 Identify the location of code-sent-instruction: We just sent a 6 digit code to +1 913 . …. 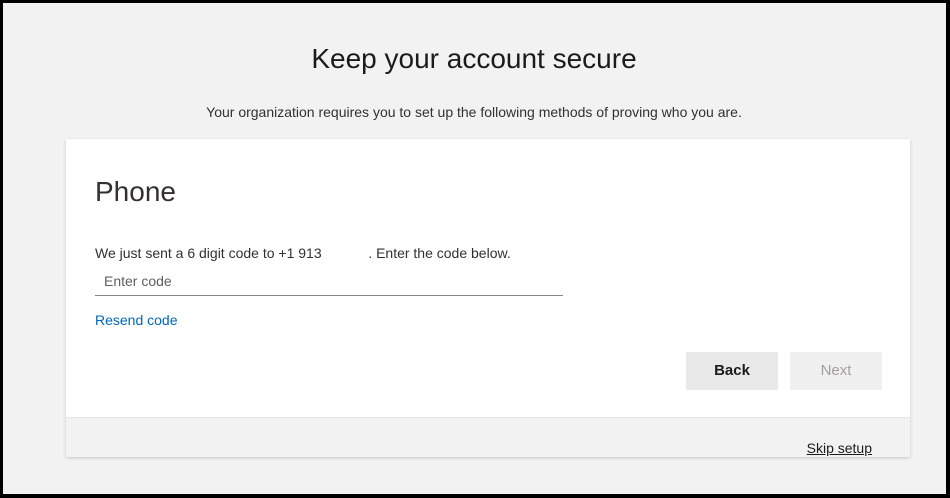
(303, 253).